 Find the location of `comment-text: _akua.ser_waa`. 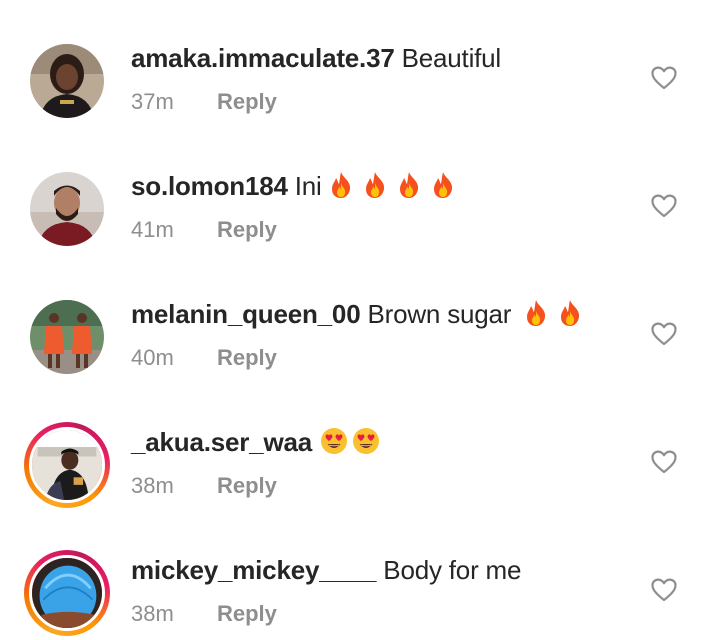

comment-text: _akua.ser_waa is located at coordinates (256, 442).